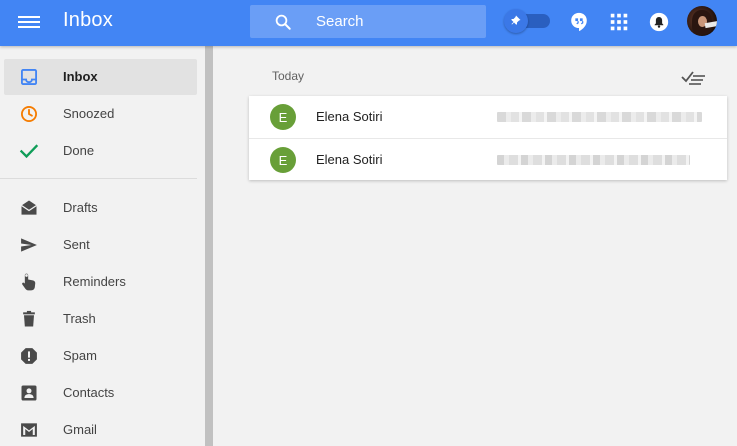 The height and width of the screenshot is (446, 737). I want to click on reminder-hand-icon, so click(29, 282).